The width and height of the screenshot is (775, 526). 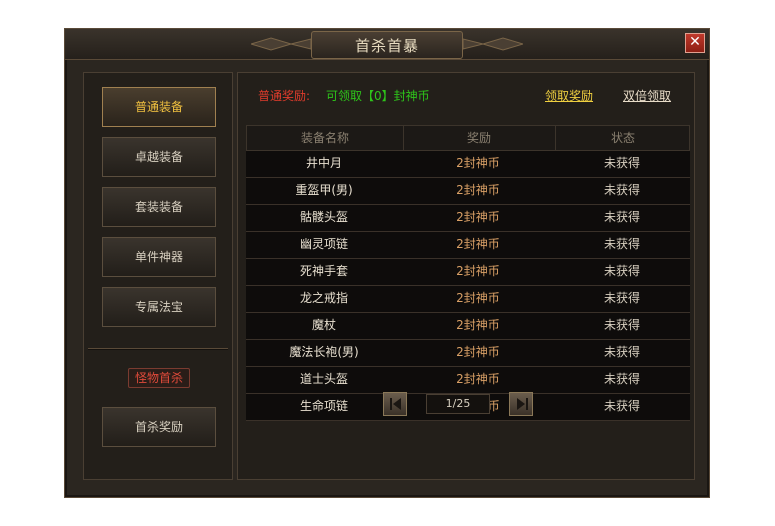 What do you see at coordinates (622, 138) in the screenshot?
I see `header-status: 状态` at bounding box center [622, 138].